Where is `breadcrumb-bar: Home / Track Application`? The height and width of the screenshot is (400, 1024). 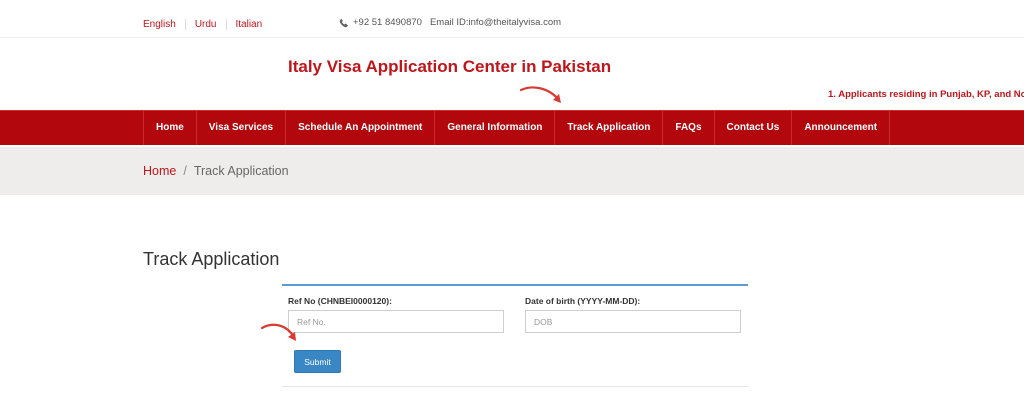
breadcrumb-bar: Home / Track Application is located at coordinates (512, 171).